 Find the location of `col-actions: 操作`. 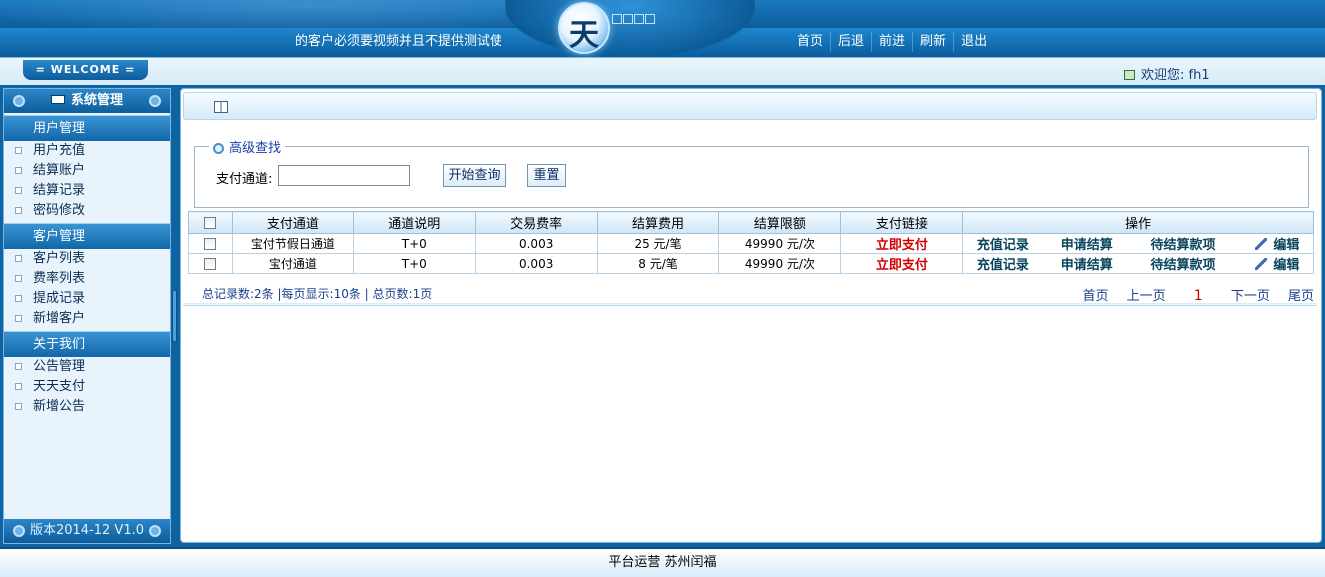

col-actions: 操作 is located at coordinates (1138, 222).